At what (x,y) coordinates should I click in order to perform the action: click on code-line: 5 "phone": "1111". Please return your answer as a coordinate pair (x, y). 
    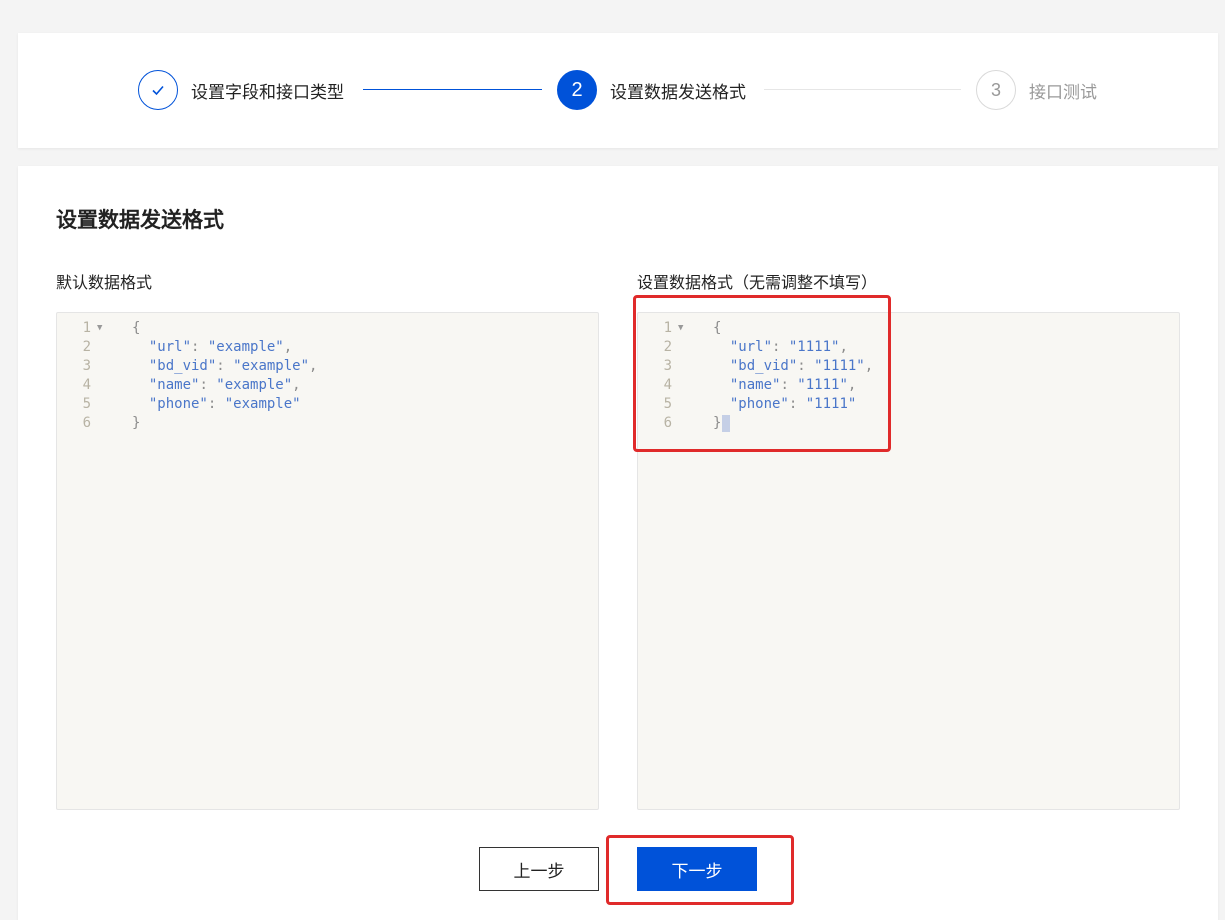
    Looking at the image, I should click on (908, 404).